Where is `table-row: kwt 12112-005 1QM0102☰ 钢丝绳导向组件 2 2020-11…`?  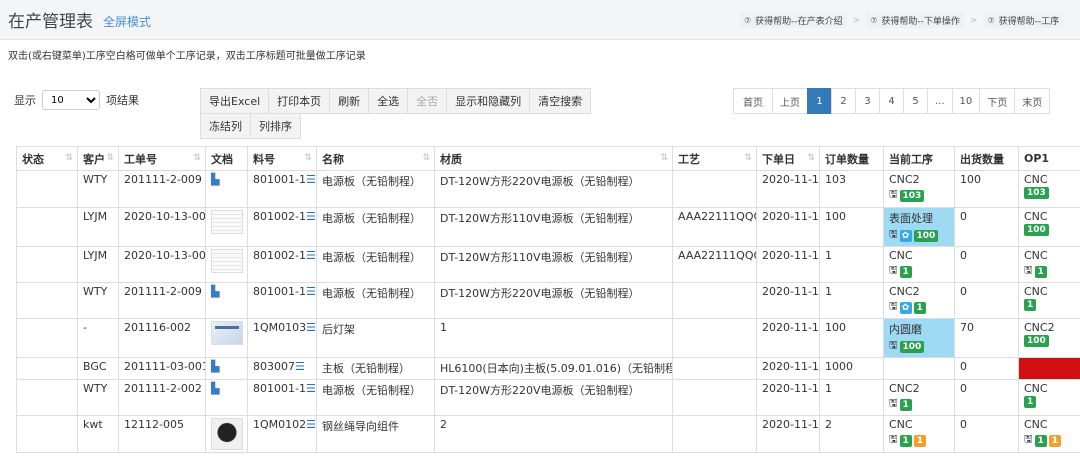
table-row: kwt 12112-005 1QM0102☰ 钢丝绳导向组件 2 2020-11… is located at coordinates (548, 434).